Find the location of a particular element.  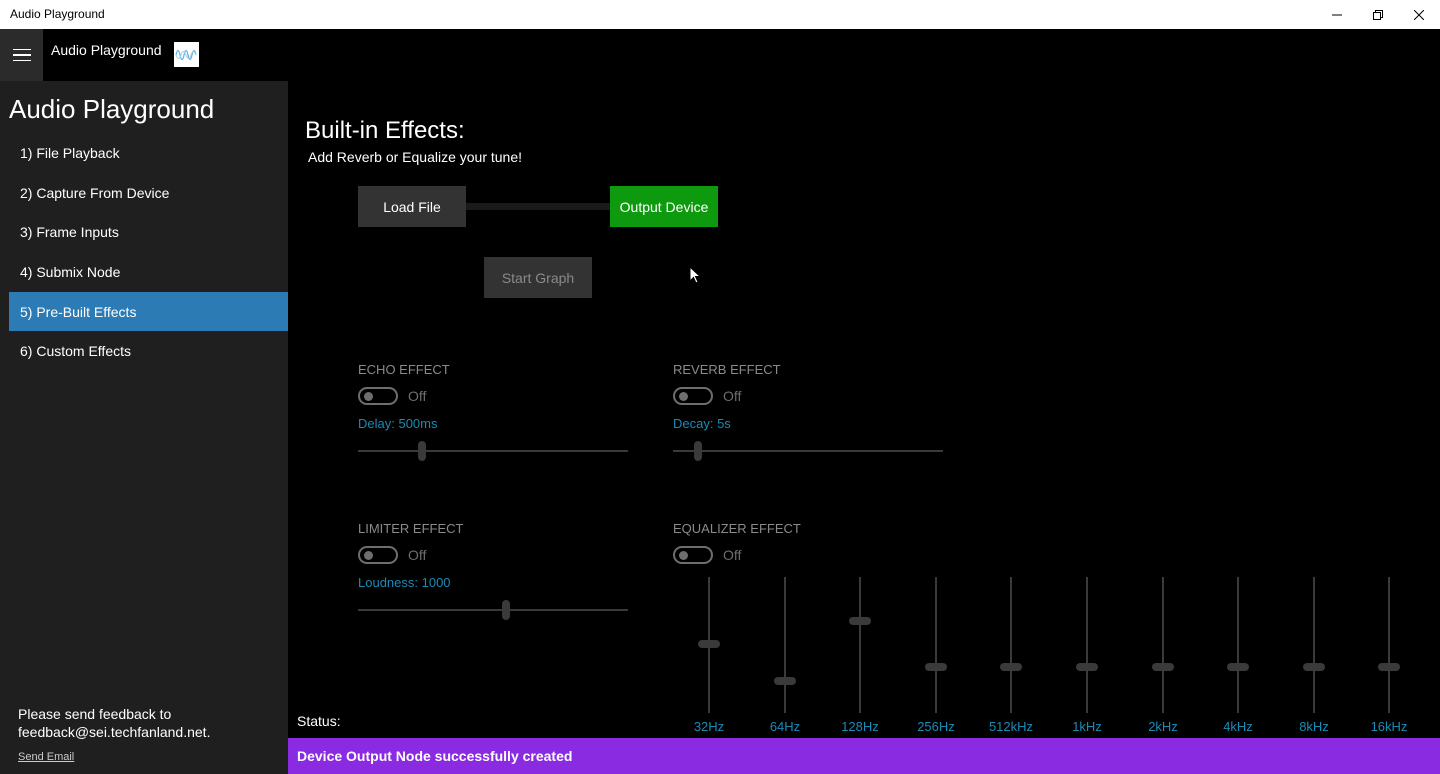

equalizer-band-label: 8kHz is located at coordinates (1314, 726).